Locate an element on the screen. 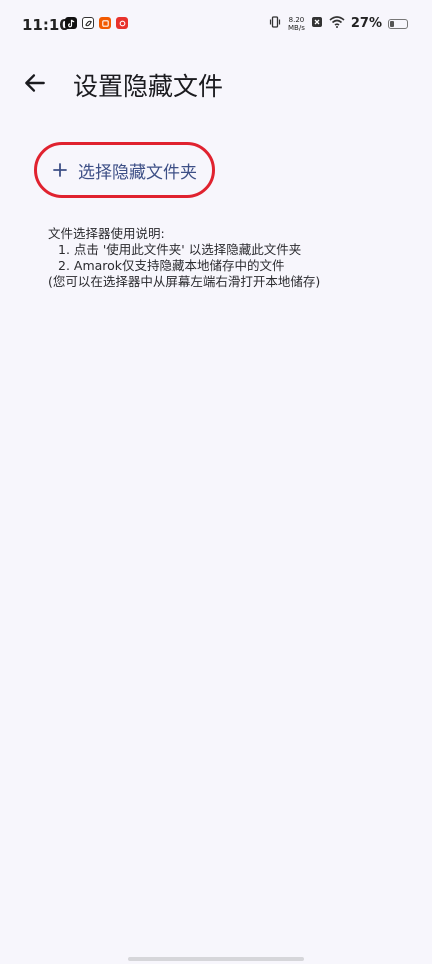 The image size is (432, 964). app-bar: 设置隐藏文件 is located at coordinates (216, 84).